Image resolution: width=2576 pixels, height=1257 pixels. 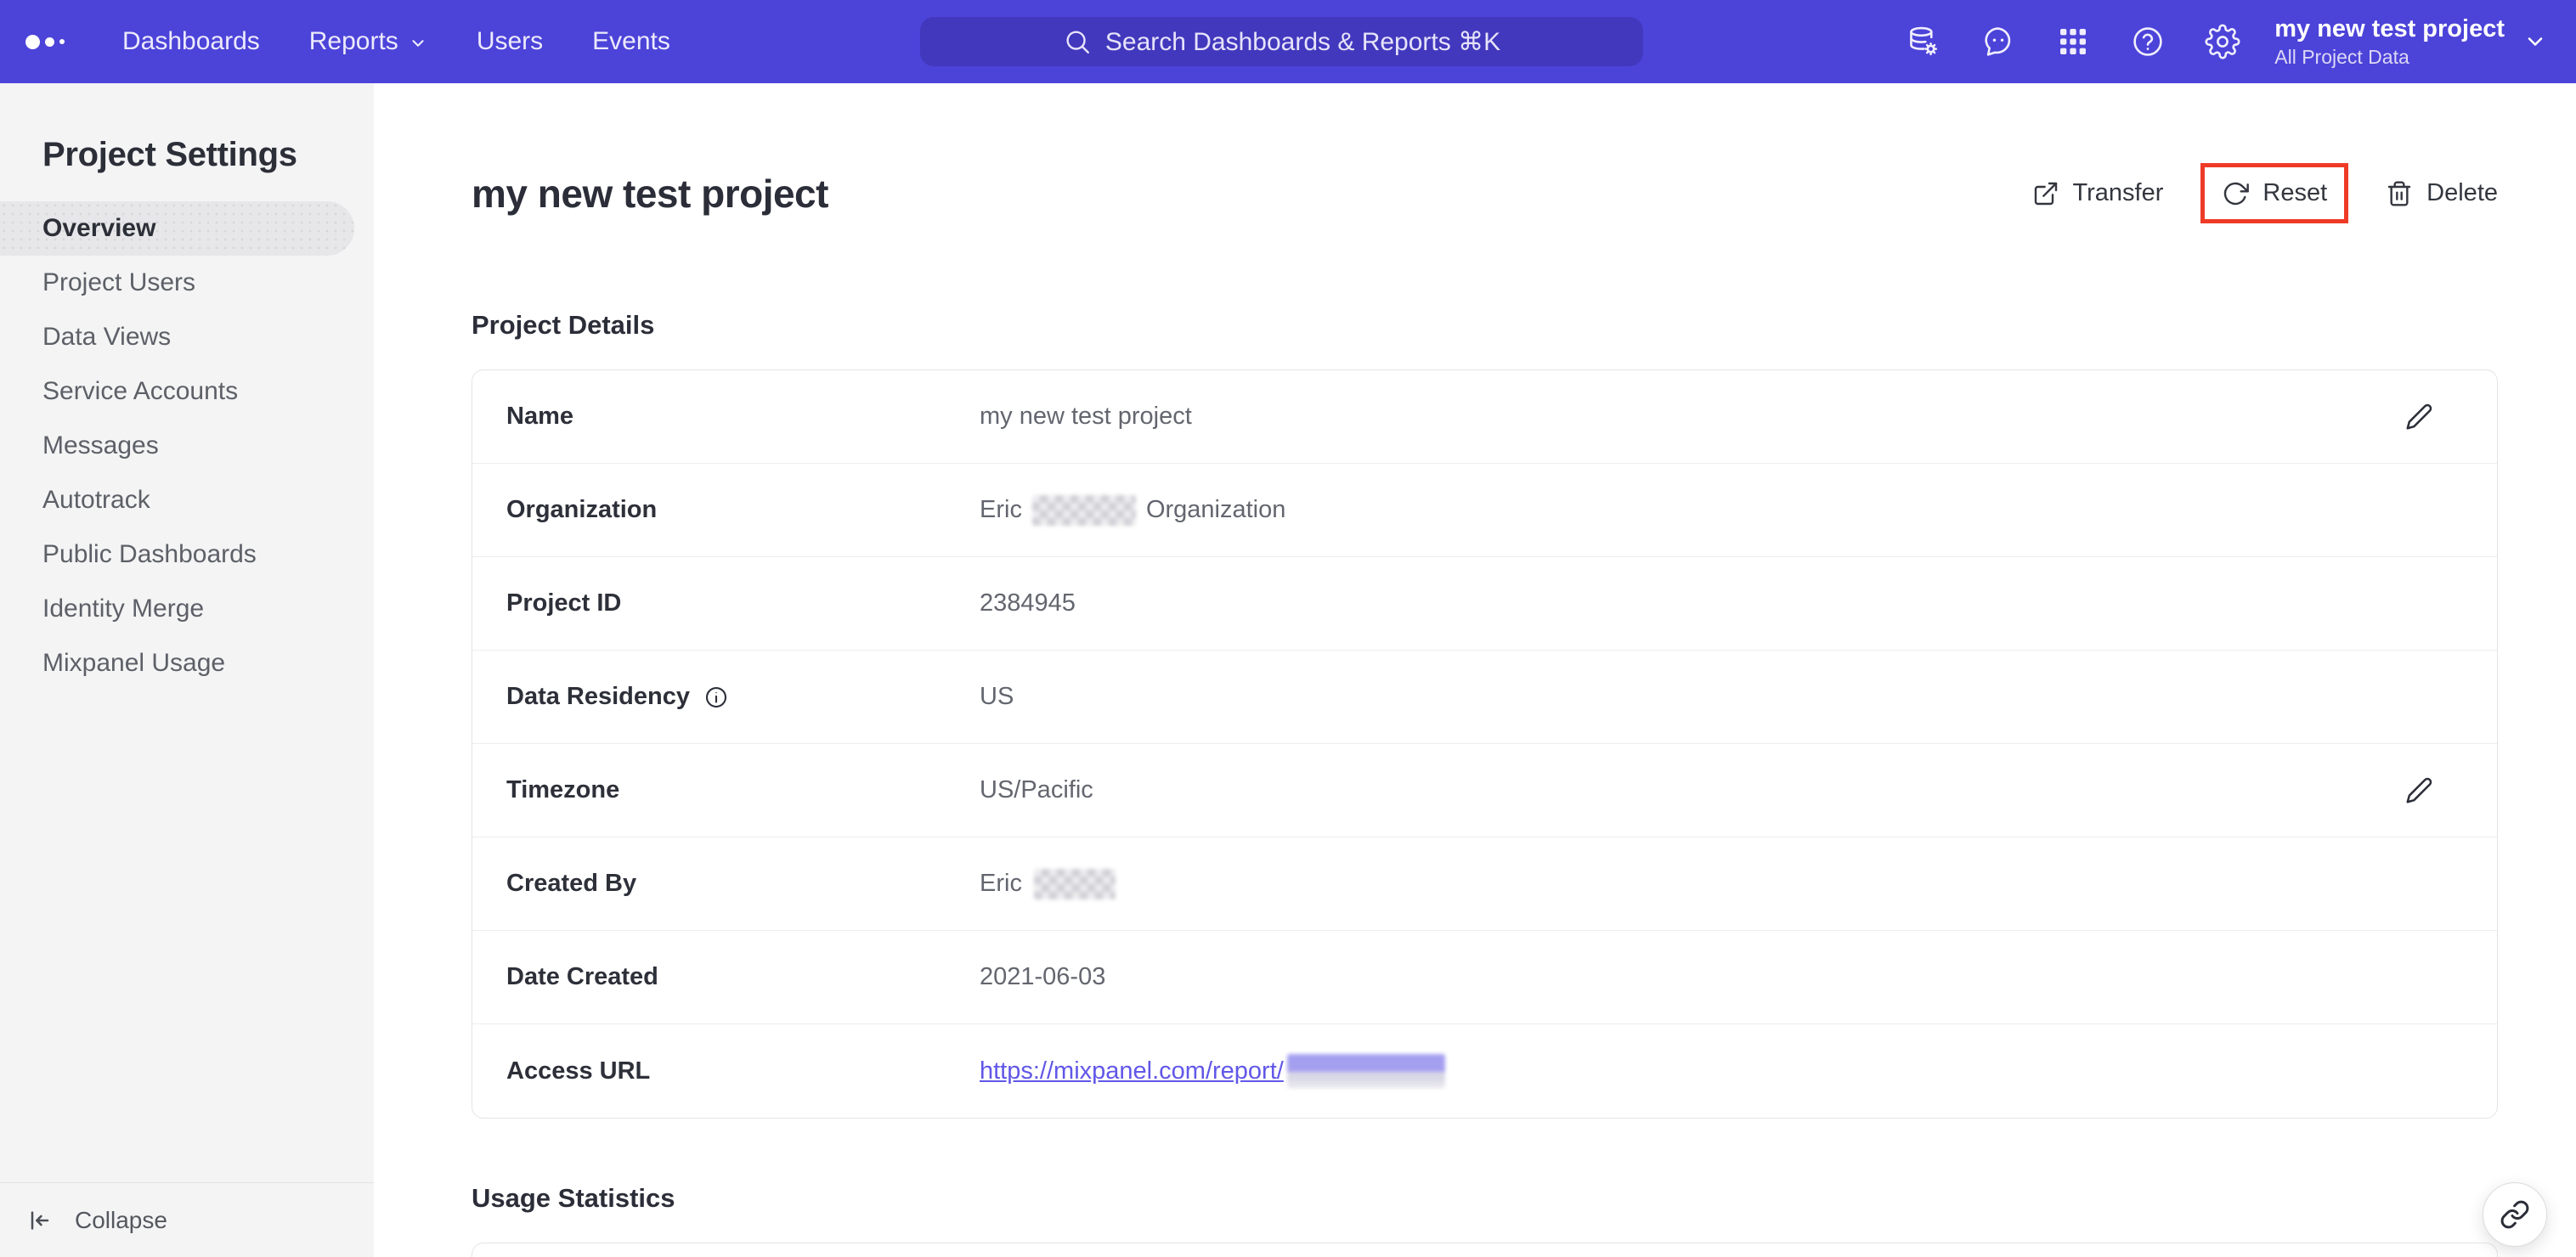 I want to click on row-value: US, so click(x=997, y=696).